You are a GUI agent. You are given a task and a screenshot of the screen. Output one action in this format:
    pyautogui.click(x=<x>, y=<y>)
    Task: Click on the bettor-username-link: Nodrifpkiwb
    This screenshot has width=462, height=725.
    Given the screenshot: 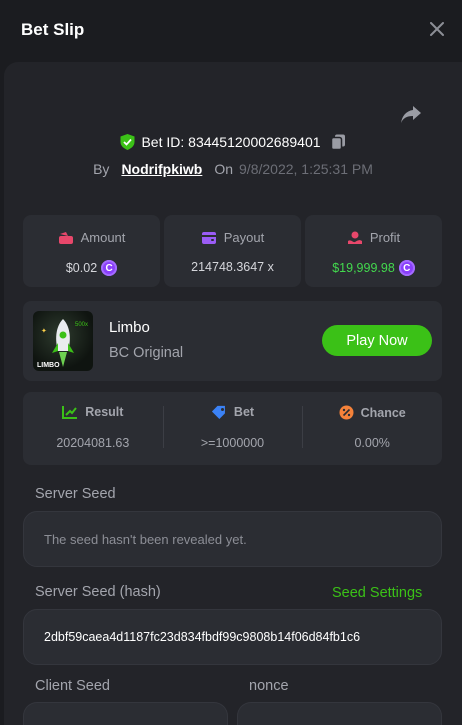 What is the action you would take?
    pyautogui.click(x=161, y=169)
    